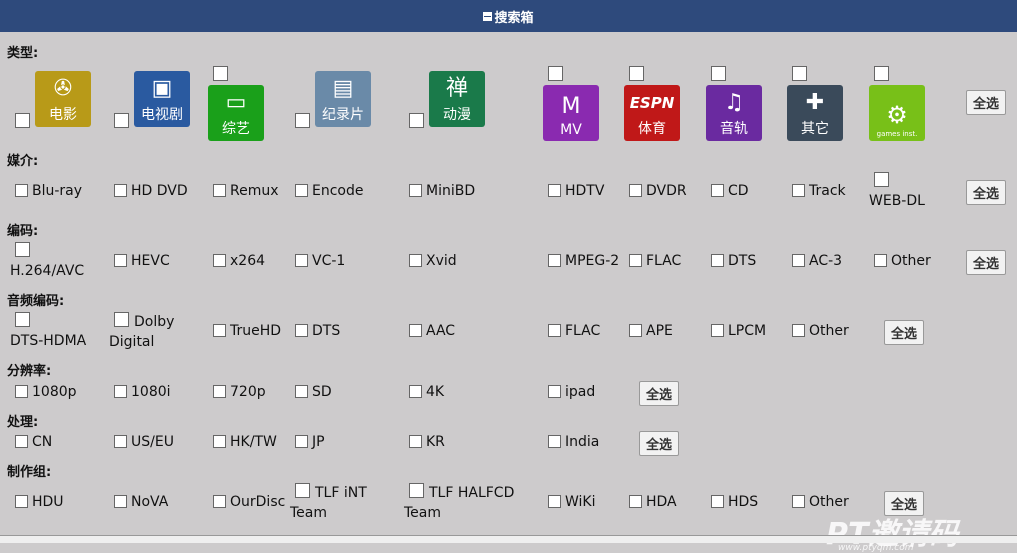 This screenshot has width=1017, height=553. Describe the element at coordinates (39, 502) in the screenshot. I see `group-option: HDU` at that location.